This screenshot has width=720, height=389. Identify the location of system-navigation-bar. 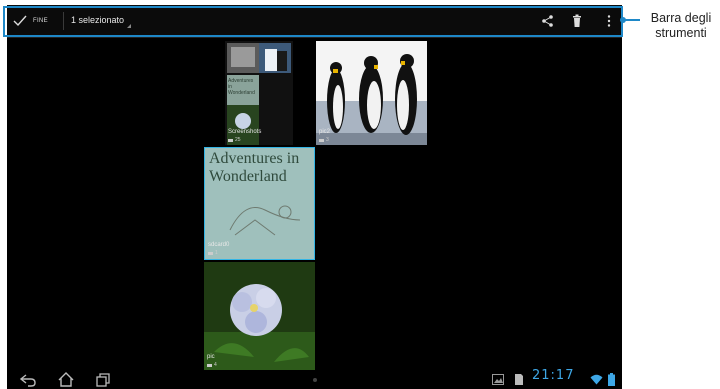
(314, 380).